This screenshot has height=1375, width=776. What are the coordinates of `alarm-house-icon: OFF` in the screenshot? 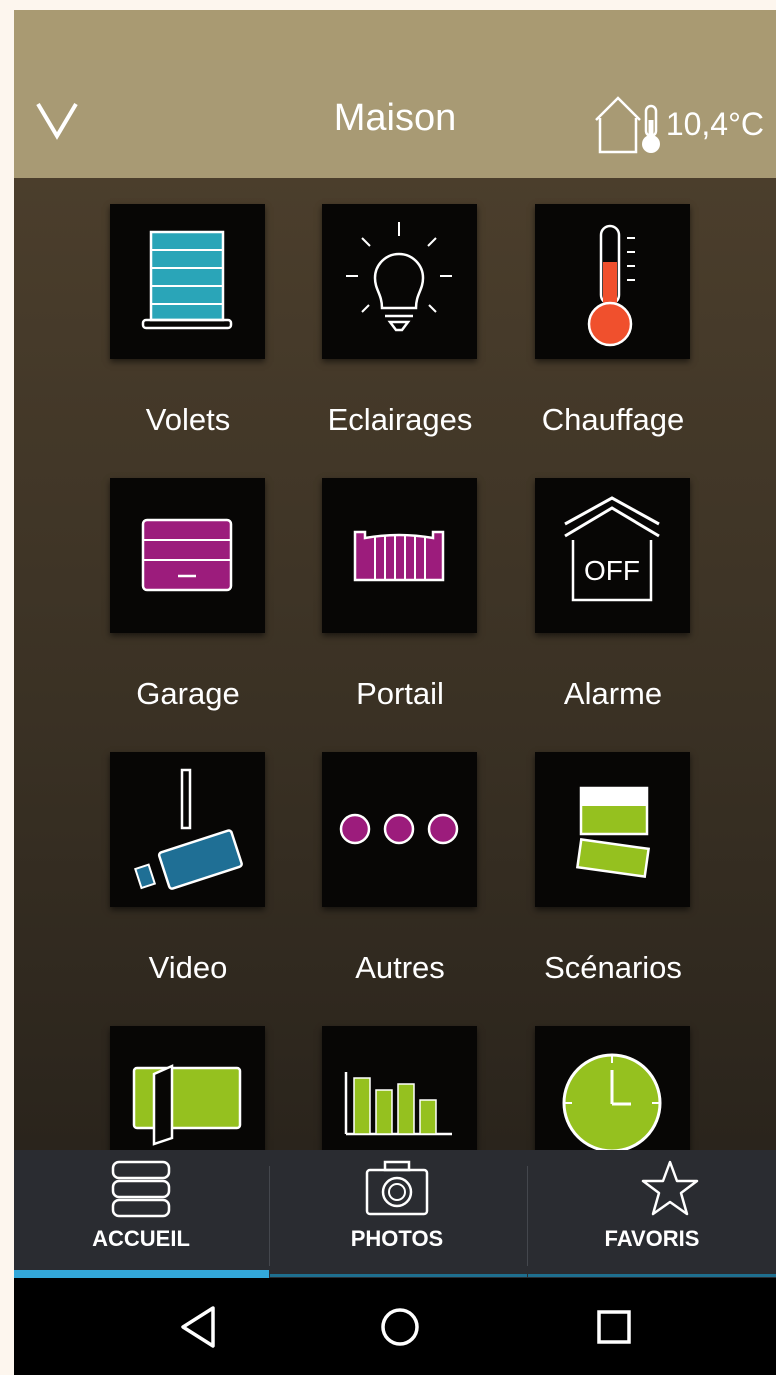 It's located at (612, 549).